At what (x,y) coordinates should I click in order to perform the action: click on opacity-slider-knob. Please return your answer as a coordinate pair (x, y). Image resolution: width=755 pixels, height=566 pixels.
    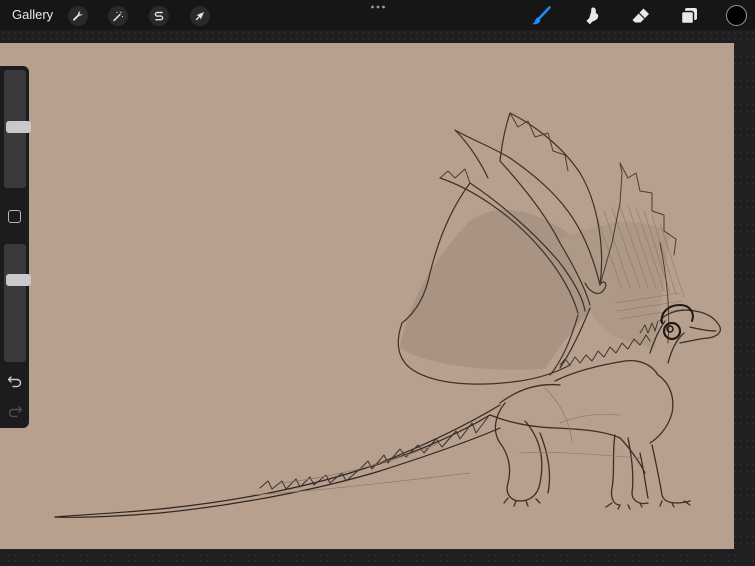
    Looking at the image, I should click on (18, 280).